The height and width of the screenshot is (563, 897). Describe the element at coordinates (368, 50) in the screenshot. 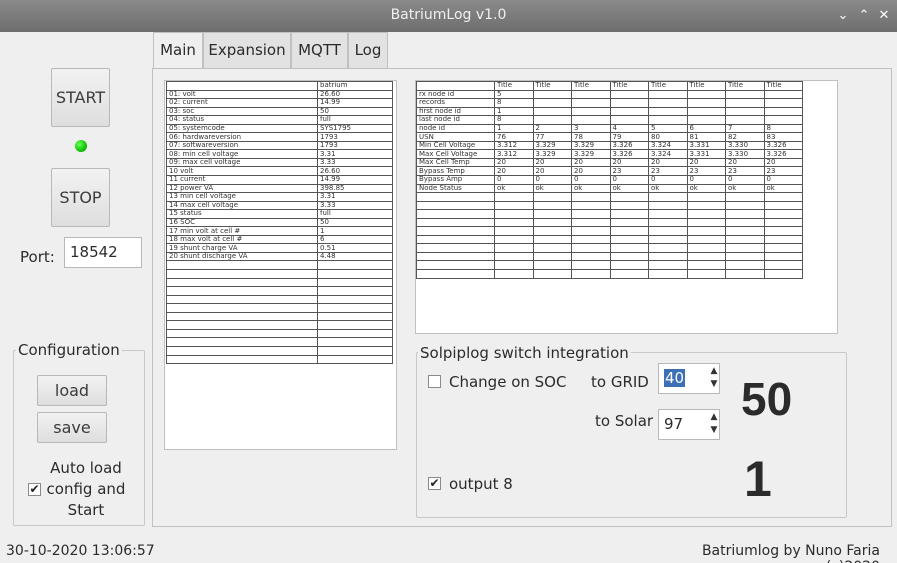

I see `tab-log: Log` at that location.